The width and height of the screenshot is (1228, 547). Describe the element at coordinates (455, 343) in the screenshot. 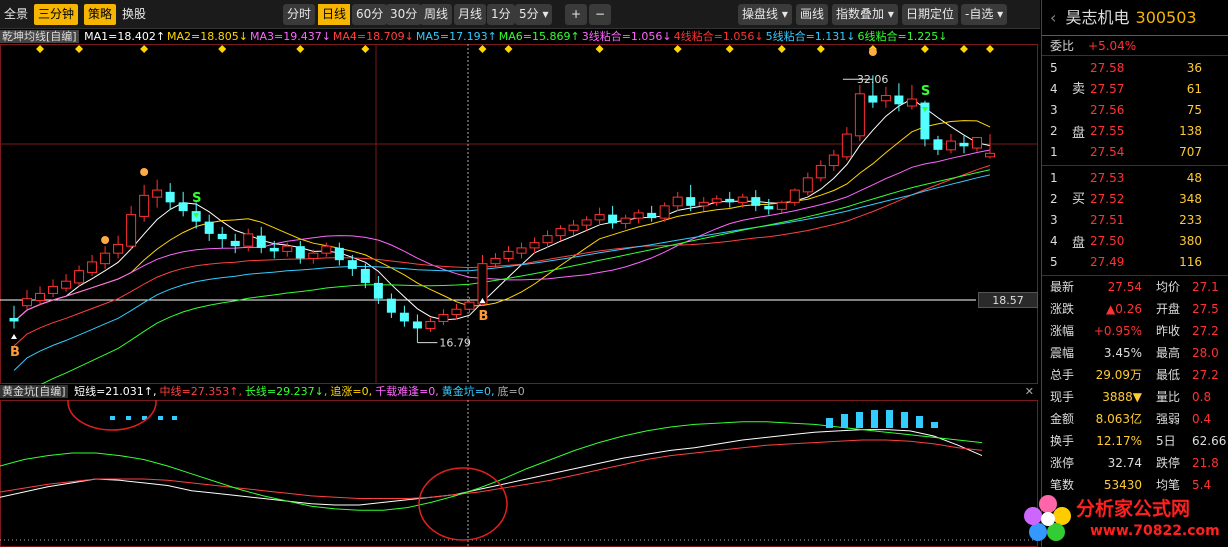

I see `low-price-label: 16.79` at that location.